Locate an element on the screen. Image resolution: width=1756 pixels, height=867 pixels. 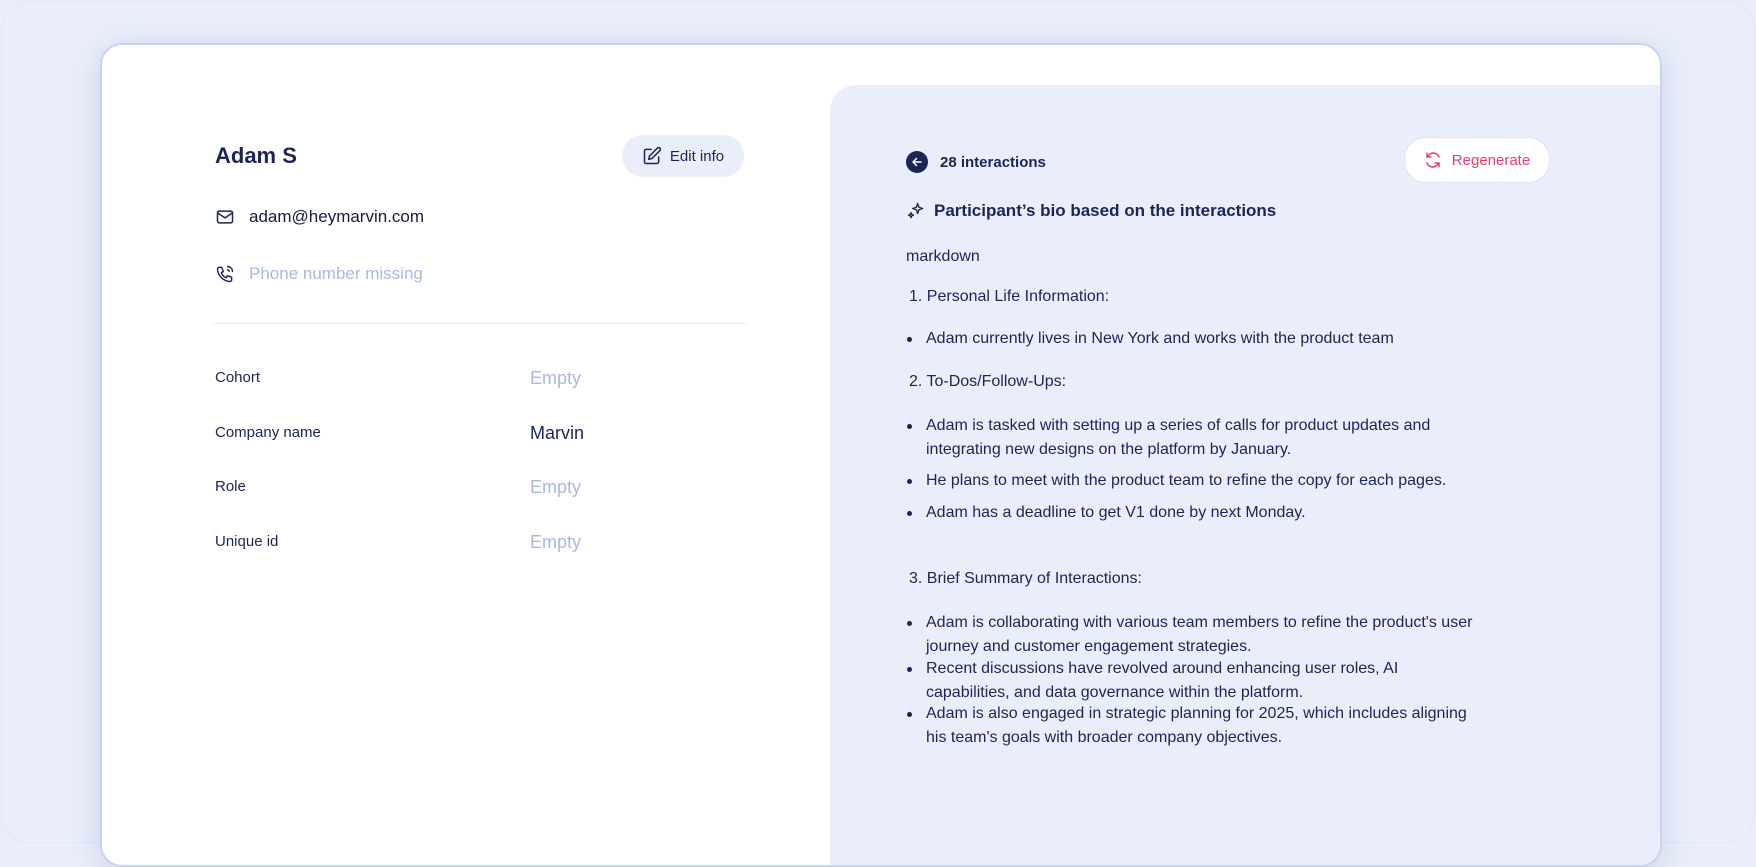
field-value-cohort: Empty is located at coordinates (555, 378).